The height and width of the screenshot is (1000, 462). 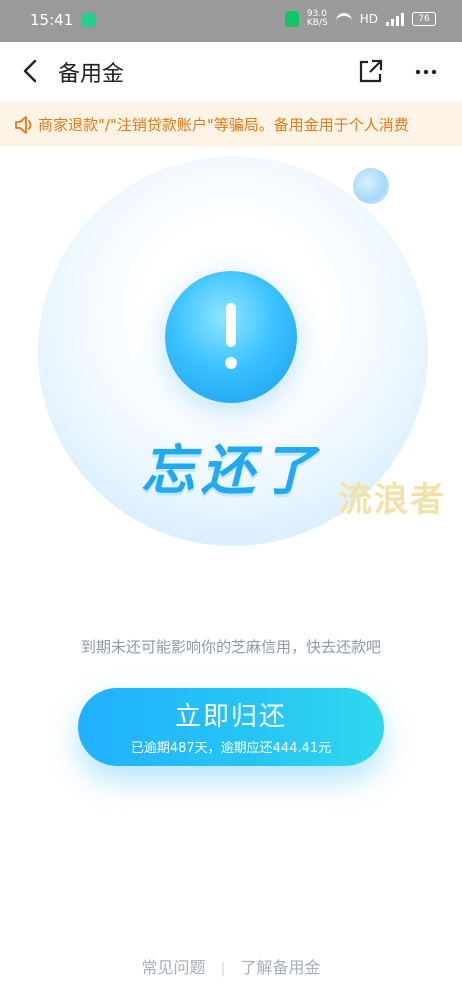 I want to click on net-speed-unit: KB/S, so click(x=317, y=23).